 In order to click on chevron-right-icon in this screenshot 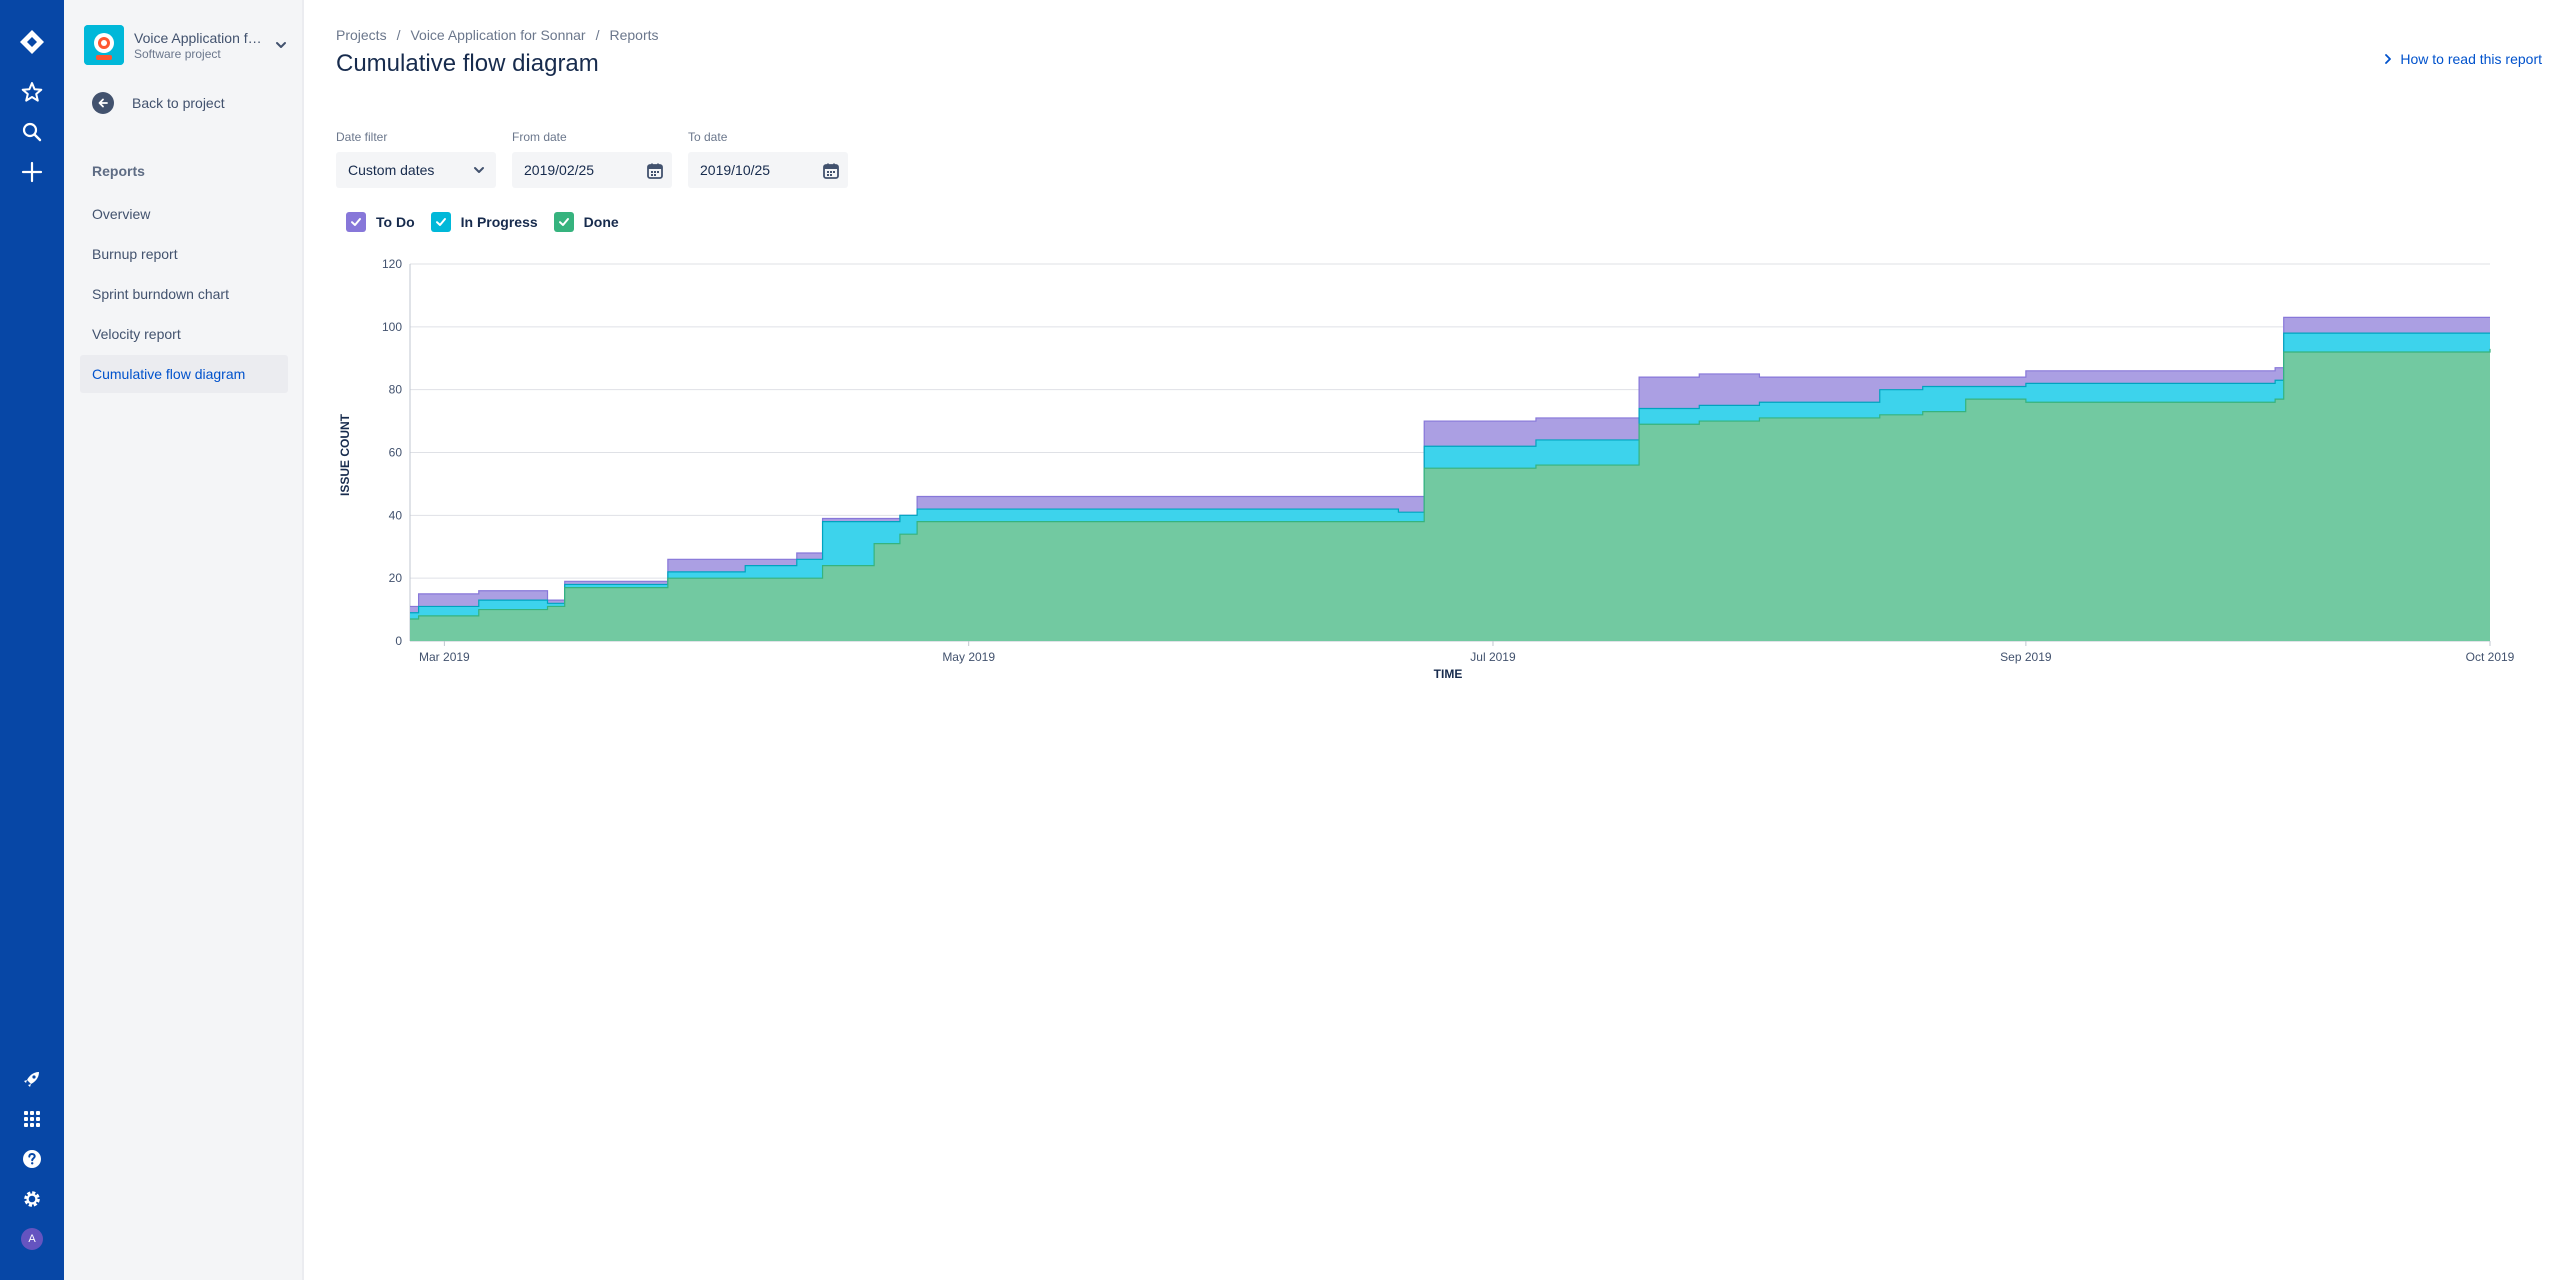, I will do `click(2388, 59)`.